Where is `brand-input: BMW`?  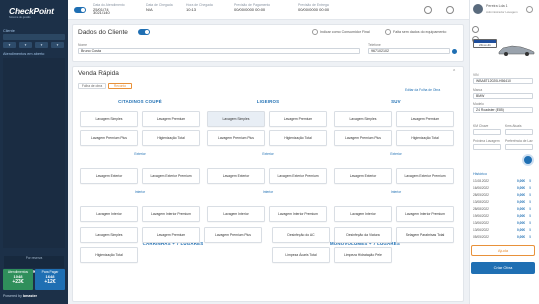 brand-input: BMW is located at coordinates (503, 96).